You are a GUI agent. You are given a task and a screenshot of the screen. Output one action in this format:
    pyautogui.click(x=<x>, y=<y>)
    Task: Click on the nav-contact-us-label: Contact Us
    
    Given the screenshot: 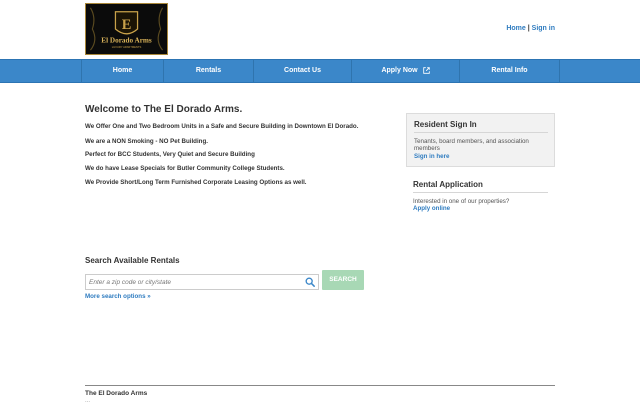 What is the action you would take?
    pyautogui.click(x=302, y=70)
    